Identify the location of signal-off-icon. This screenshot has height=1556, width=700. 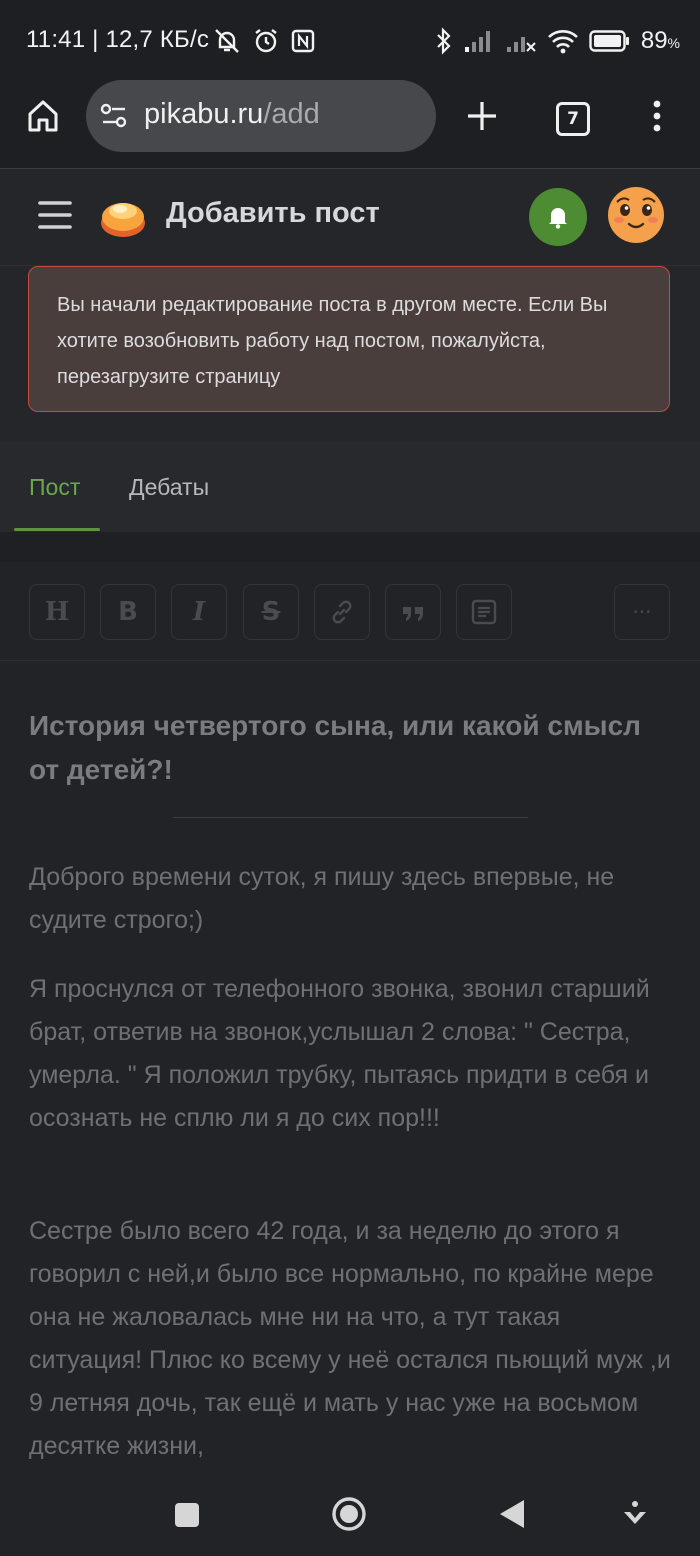
(521, 44).